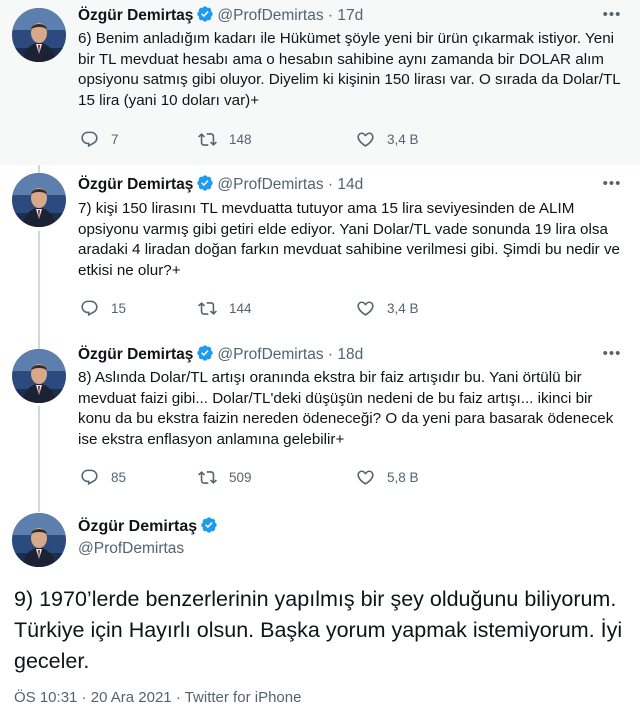 This screenshot has width=640, height=716. What do you see at coordinates (350, 354) in the screenshot?
I see `tweet-time: 18d` at bounding box center [350, 354].